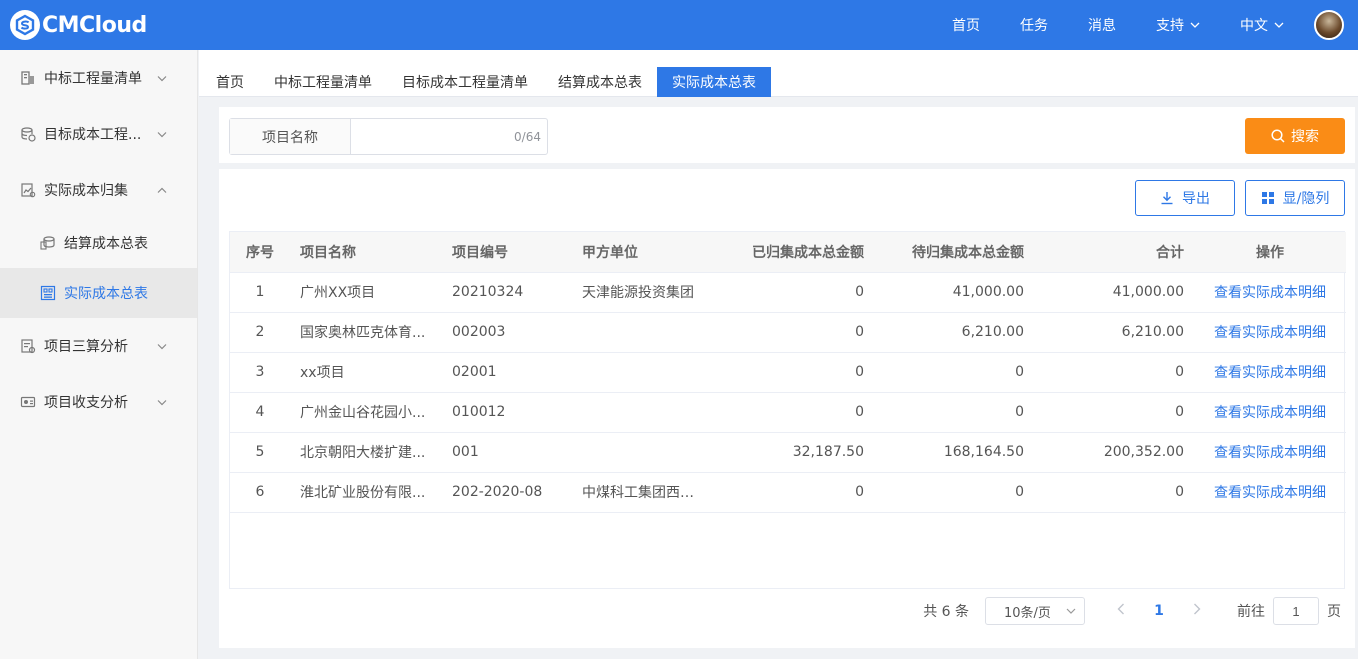 The height and width of the screenshot is (659, 1358). What do you see at coordinates (1295, 136) in the screenshot?
I see `search-button: 搜索` at bounding box center [1295, 136].